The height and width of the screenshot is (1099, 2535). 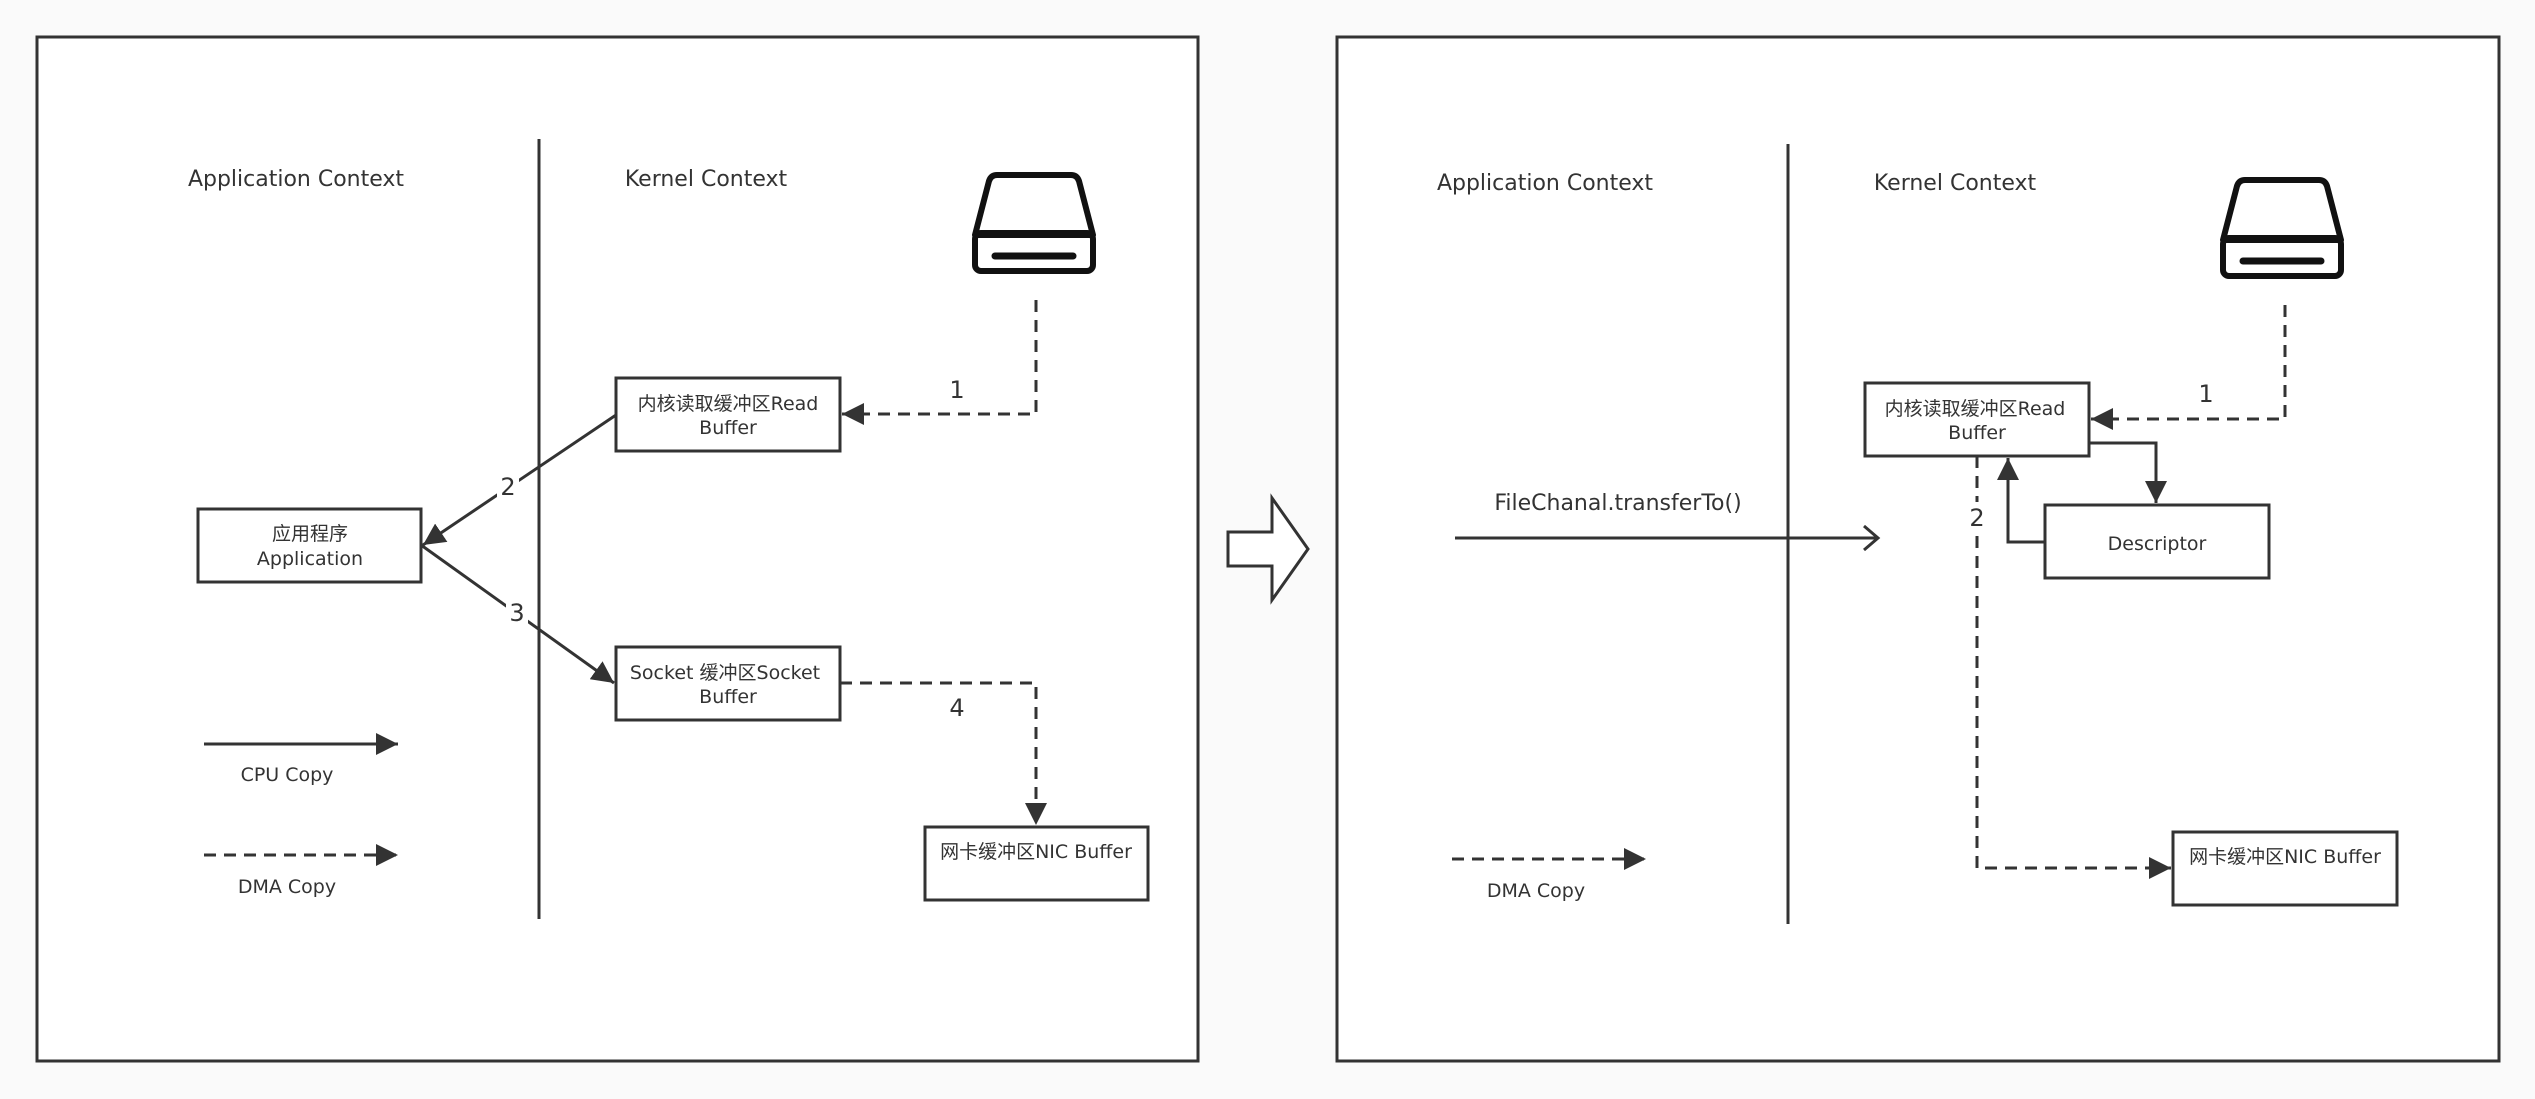 I want to click on right-arrow-icon, so click(x=1268, y=549).